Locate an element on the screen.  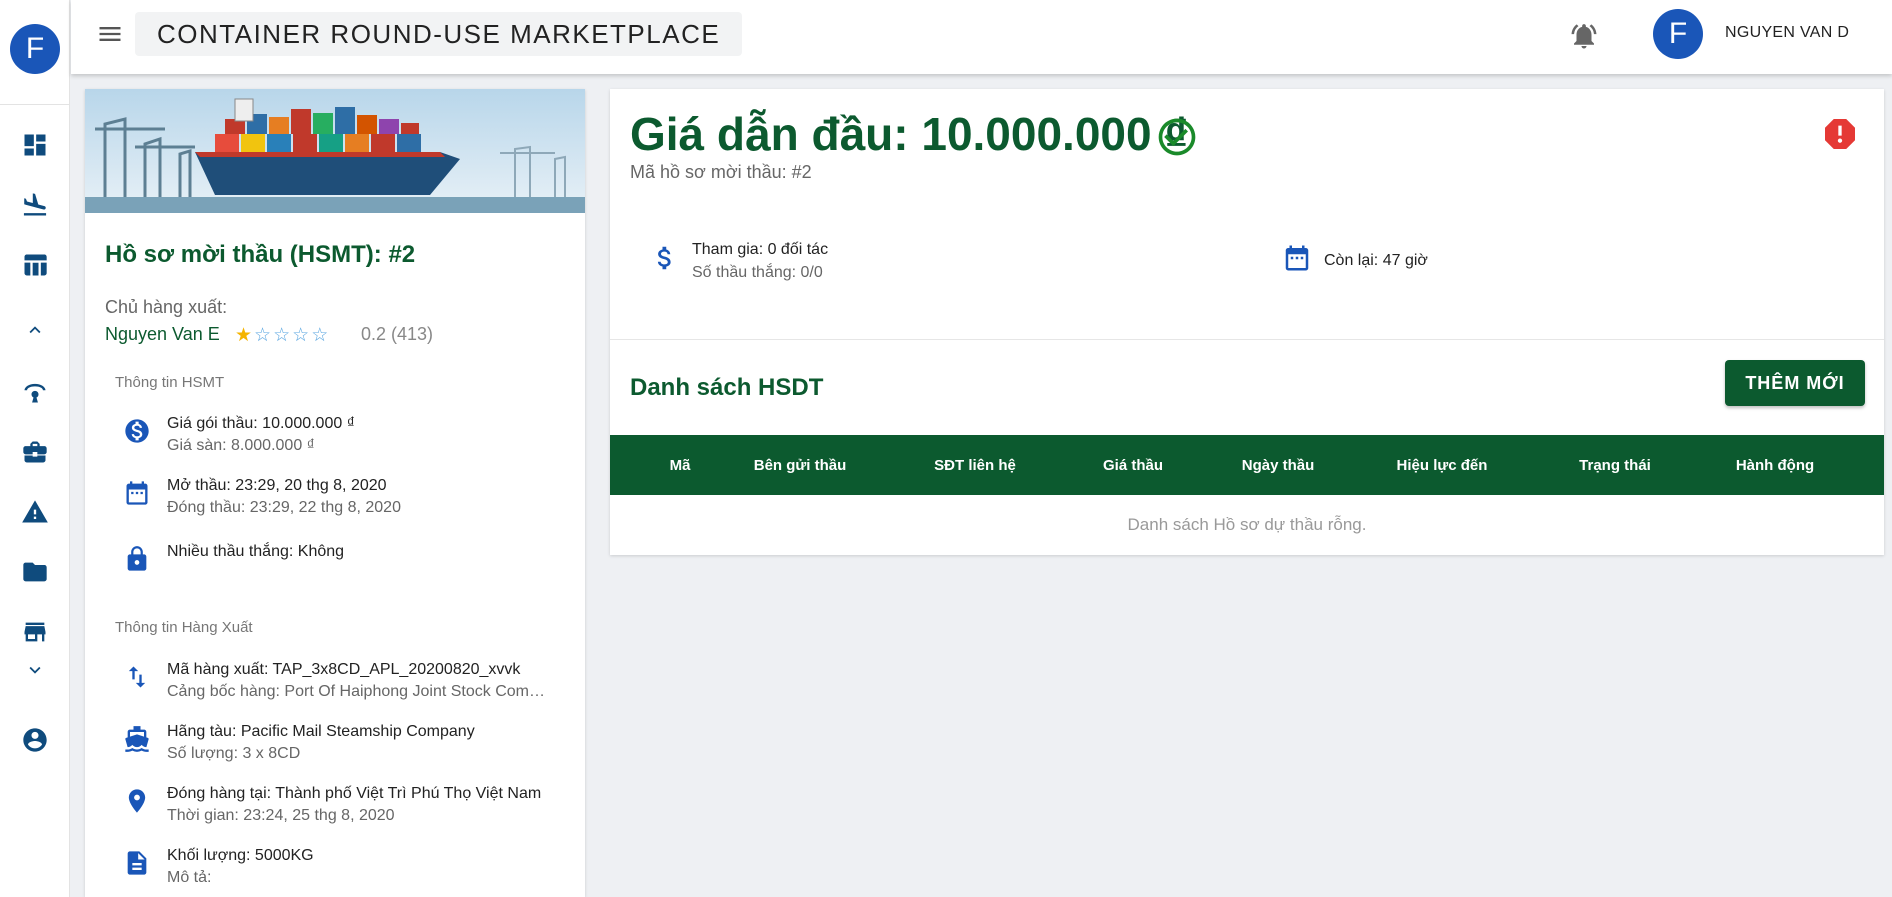
app-logo: F is located at coordinates (35, 49).